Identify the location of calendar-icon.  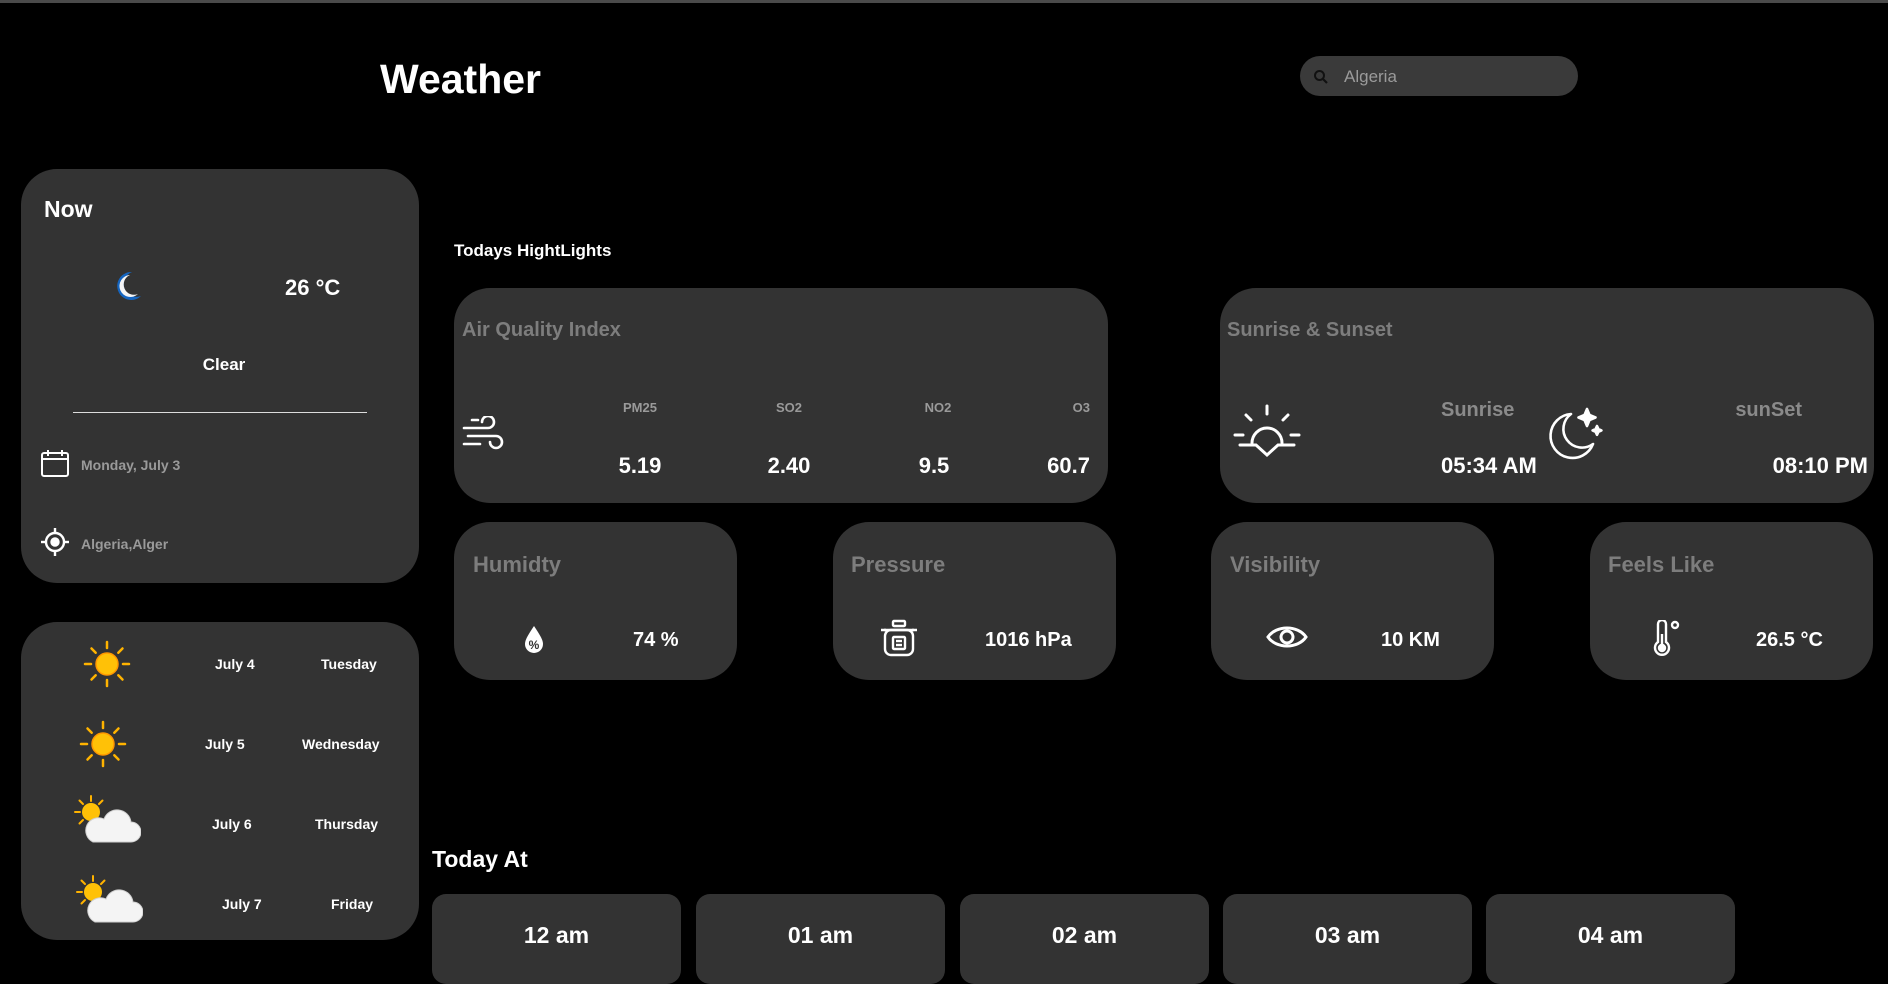
(55, 463).